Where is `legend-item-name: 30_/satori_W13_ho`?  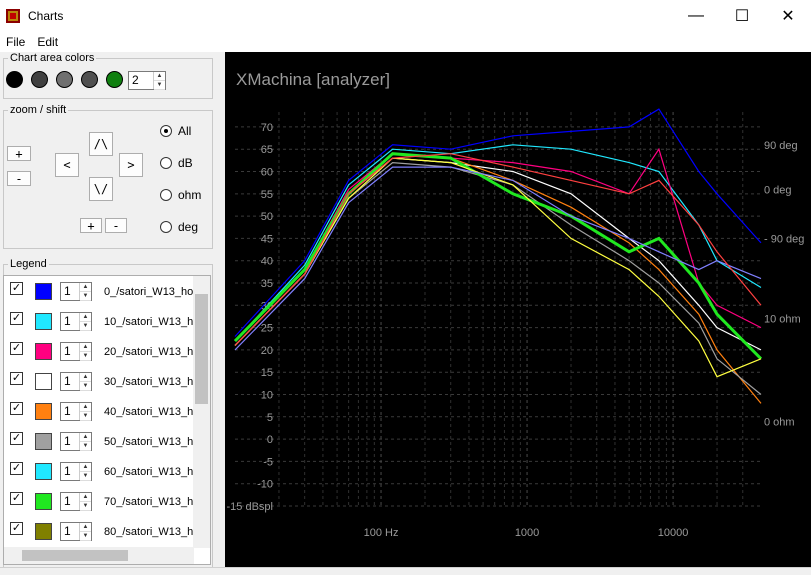
legend-item-name: 30_/satori_W13_ho is located at coordinates (150, 382).